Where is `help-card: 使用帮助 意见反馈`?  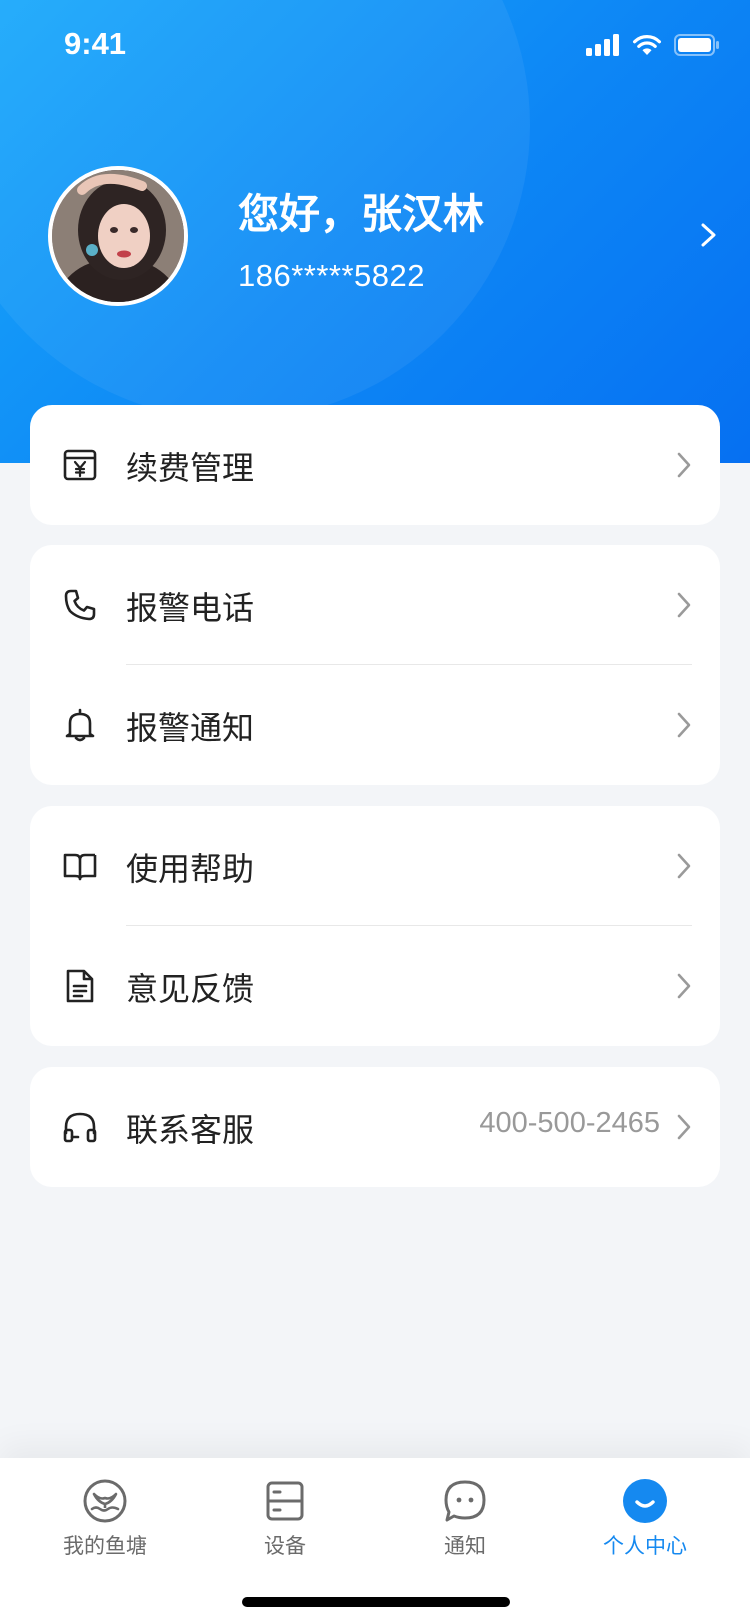
help-card: 使用帮助 意见反馈 is located at coordinates (375, 926).